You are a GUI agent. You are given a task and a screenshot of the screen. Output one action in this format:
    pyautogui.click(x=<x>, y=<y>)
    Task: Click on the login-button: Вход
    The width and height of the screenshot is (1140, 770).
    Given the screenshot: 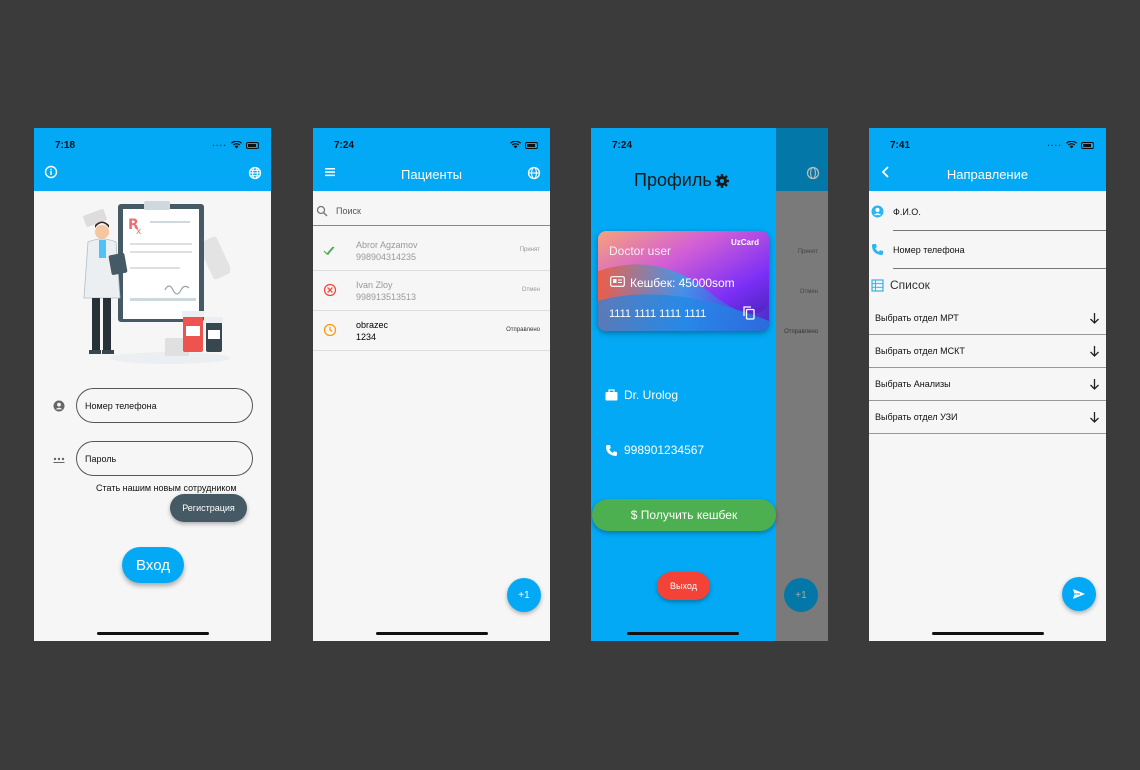 What is the action you would take?
    pyautogui.click(x=153, y=565)
    